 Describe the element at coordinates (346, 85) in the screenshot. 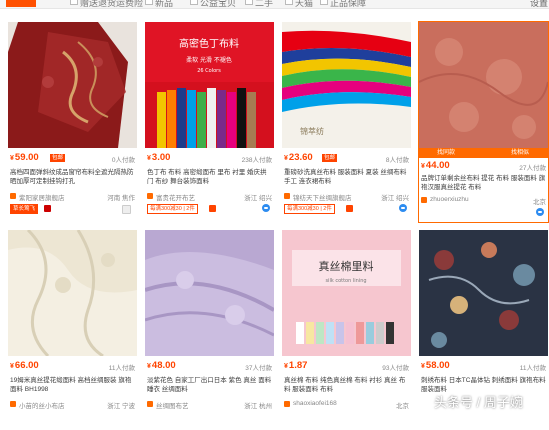

I see `product-image: 锦萃纺` at that location.